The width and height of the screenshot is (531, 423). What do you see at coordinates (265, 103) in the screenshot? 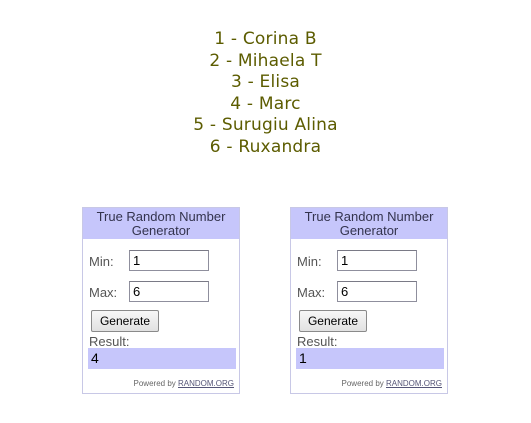
I see `winner-item: 4 - Marc` at bounding box center [265, 103].